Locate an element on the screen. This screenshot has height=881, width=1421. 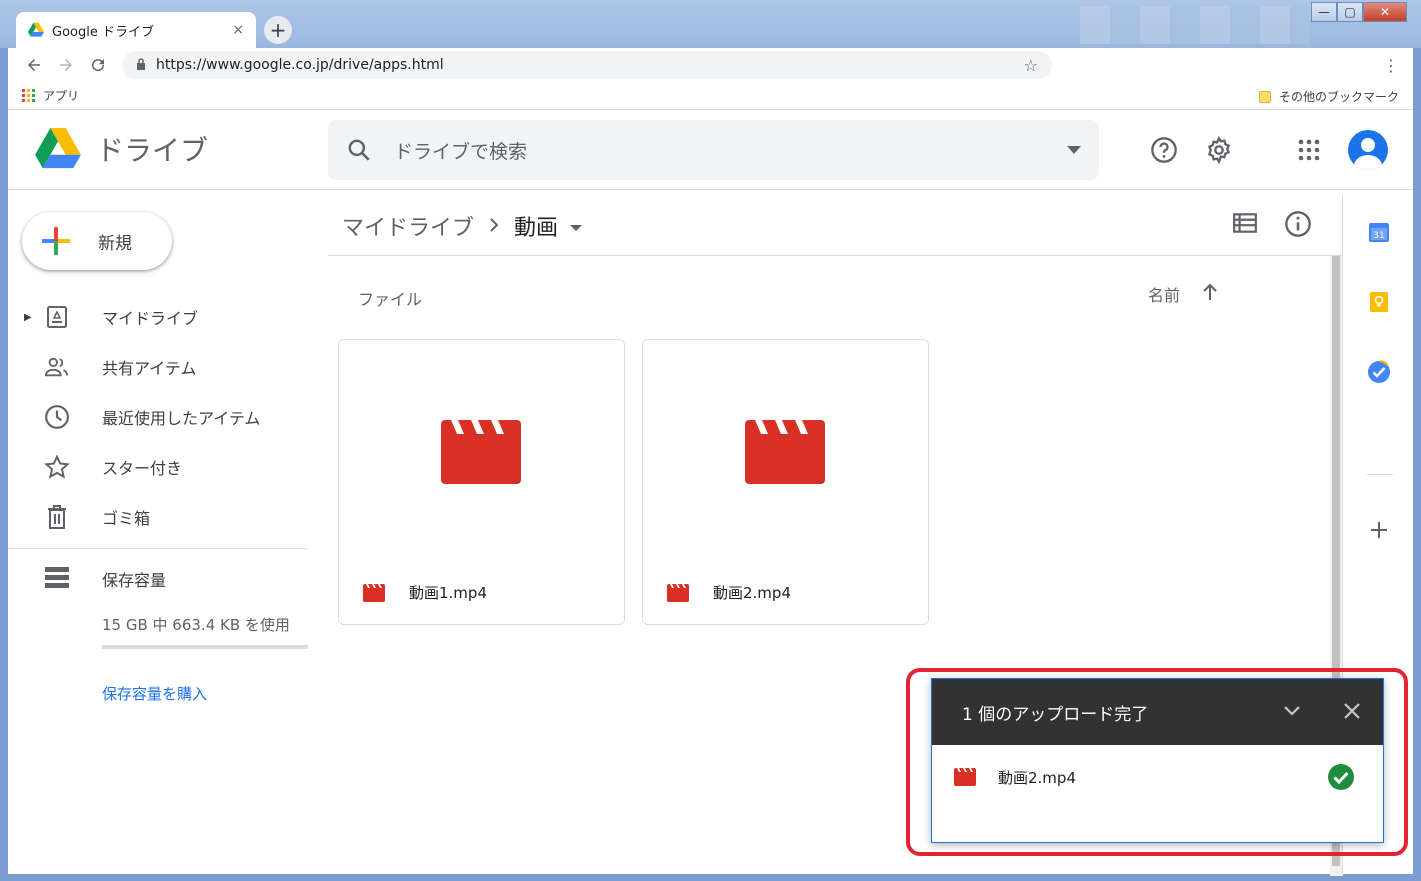
sidebar-item-recent: 最近使用したアイテム is located at coordinates (163, 417).